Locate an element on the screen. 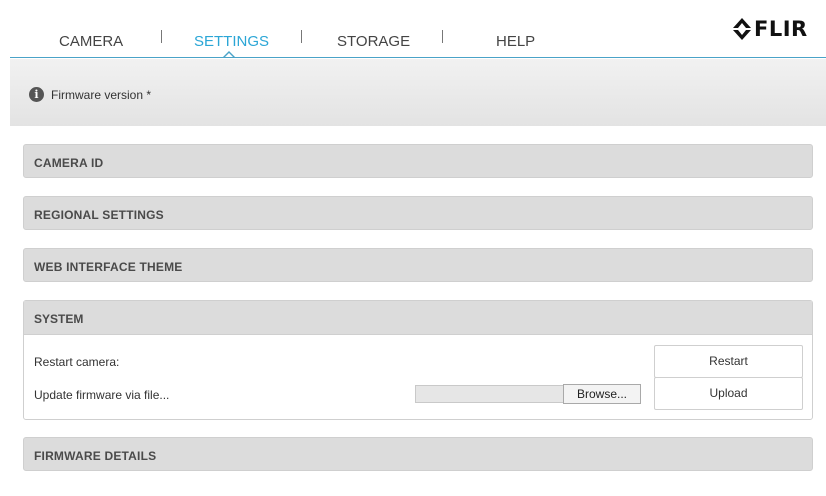  nav-underline is located at coordinates (418, 57).